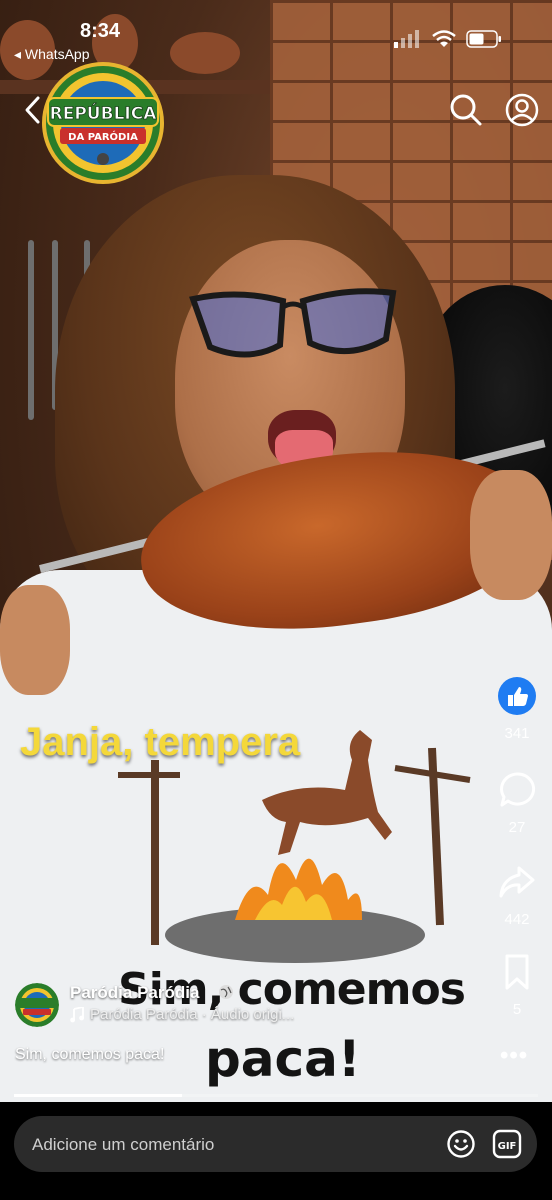 The width and height of the screenshot is (552, 1200). Describe the element at coordinates (104, 113) in the screenshot. I see `svg-text: REPÚBLICA` at that location.